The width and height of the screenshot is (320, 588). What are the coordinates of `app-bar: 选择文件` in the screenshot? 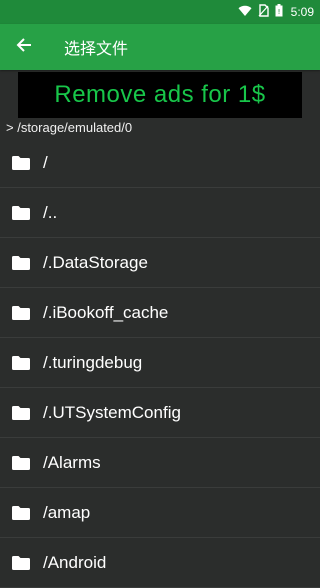 It's located at (160, 47).